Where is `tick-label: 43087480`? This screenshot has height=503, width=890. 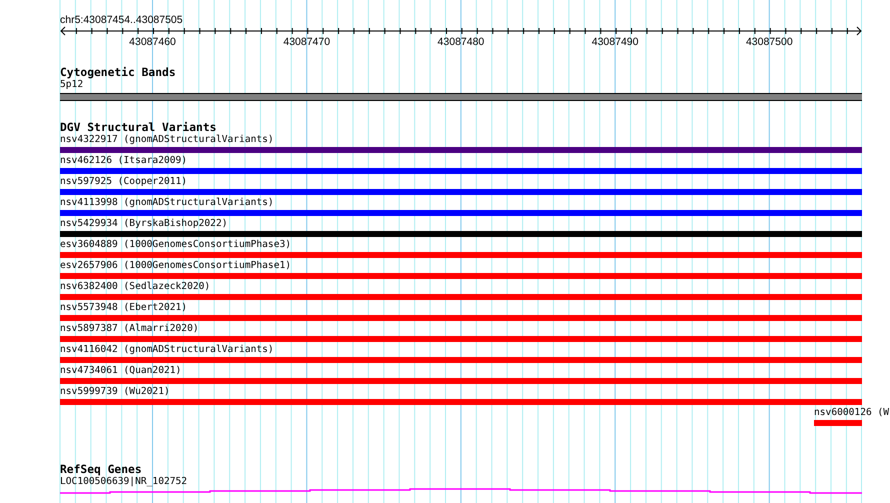
tick-label: 43087480 is located at coordinates (461, 42).